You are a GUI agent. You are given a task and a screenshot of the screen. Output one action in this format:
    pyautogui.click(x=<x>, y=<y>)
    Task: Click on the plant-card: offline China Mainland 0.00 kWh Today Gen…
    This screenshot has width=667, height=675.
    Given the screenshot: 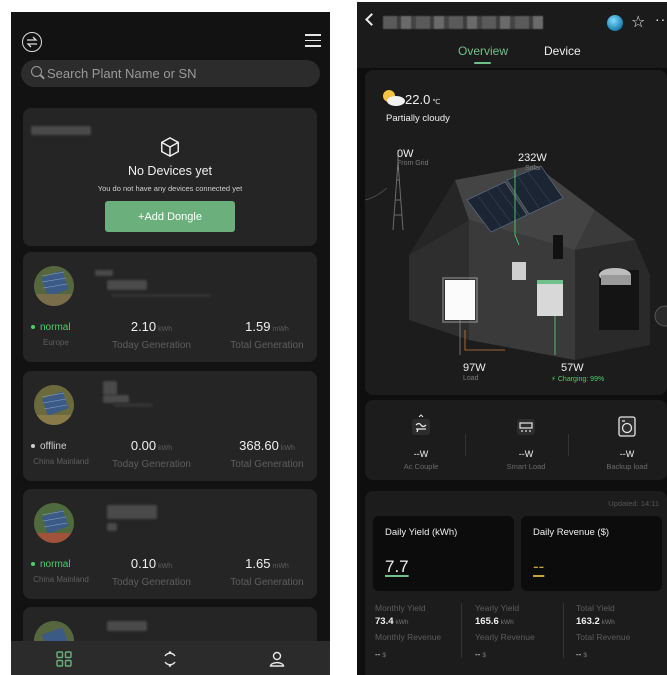 What is the action you would take?
    pyautogui.click(x=170, y=426)
    